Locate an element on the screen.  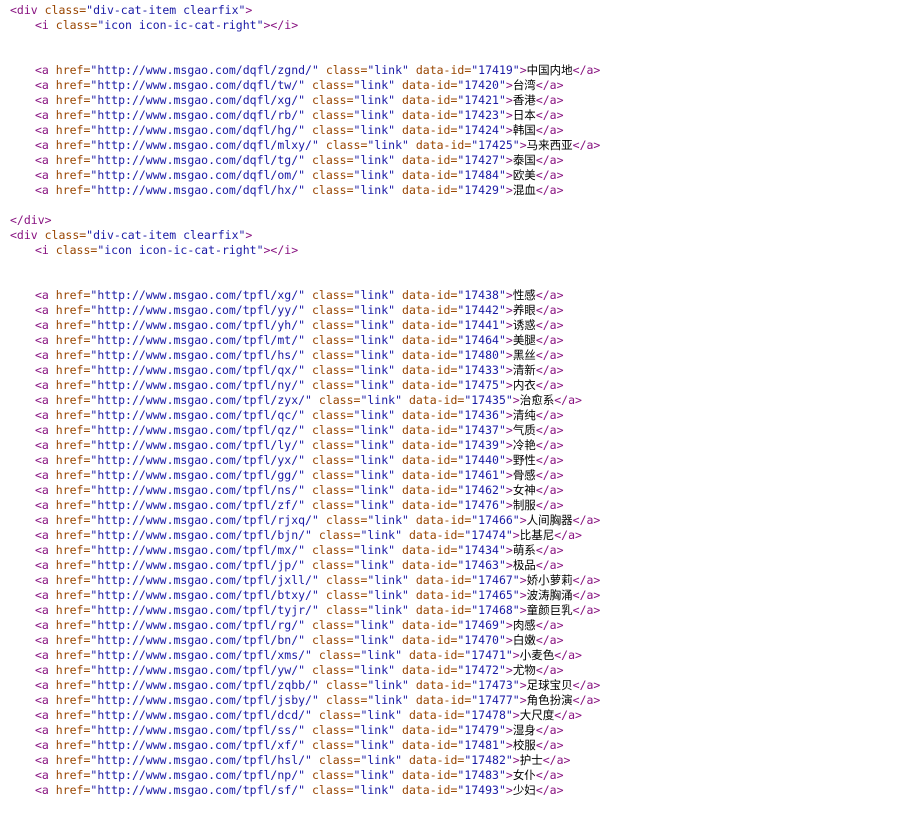
href-value: "http://www.msgao.com/tpfl/ny/" is located at coordinates (197, 385).